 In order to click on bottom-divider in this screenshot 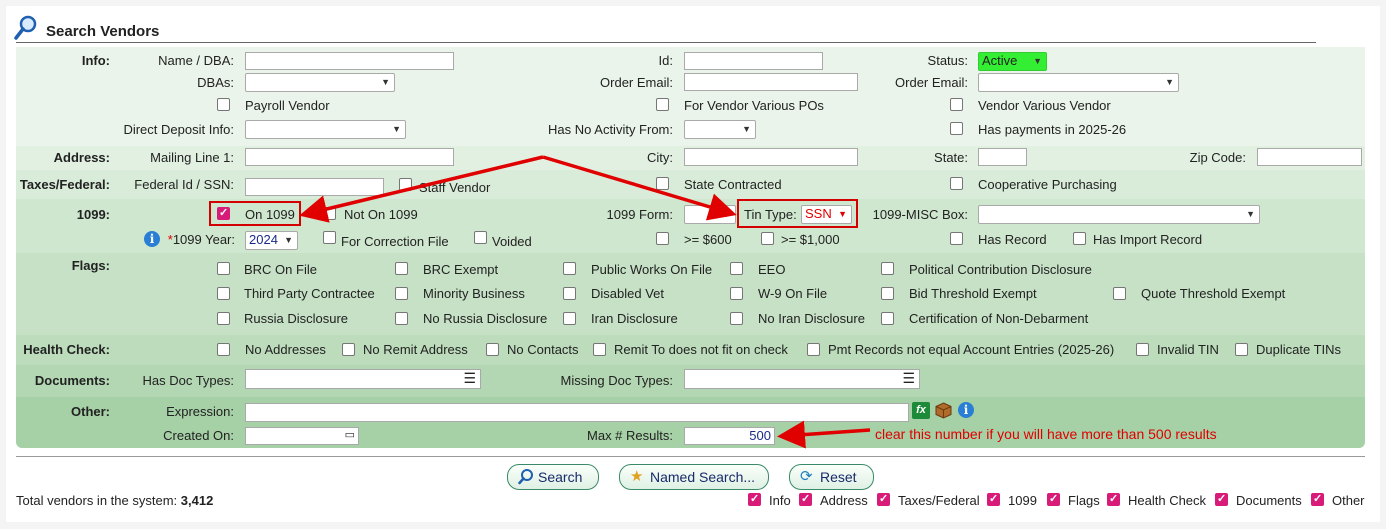, I will do `click(690, 456)`.